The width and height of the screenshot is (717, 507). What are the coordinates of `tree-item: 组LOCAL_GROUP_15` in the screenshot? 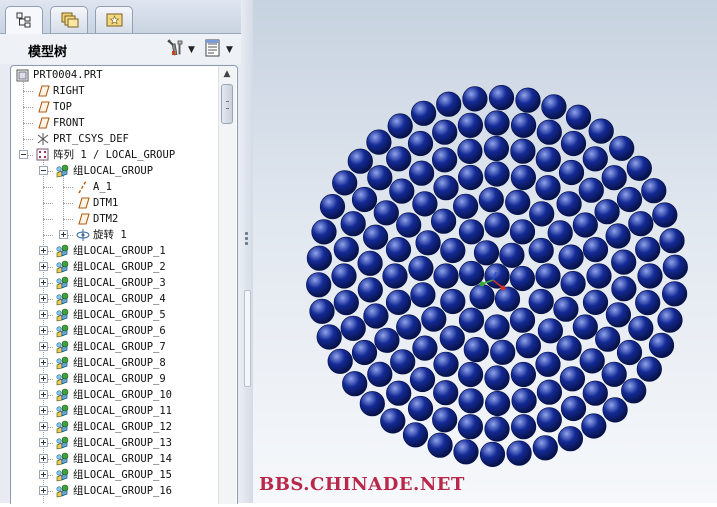 It's located at (114, 475).